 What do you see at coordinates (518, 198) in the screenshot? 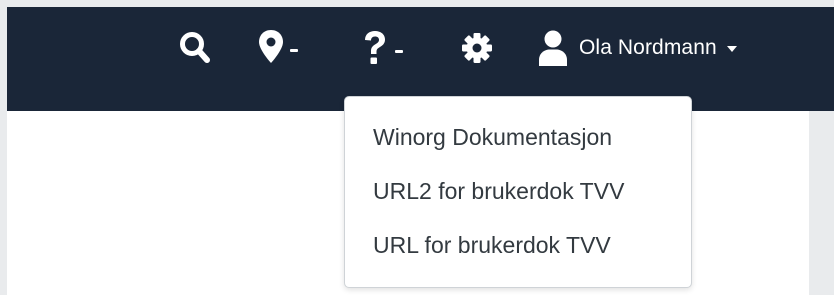
I see `menu-item-url2-brukerdok-tvv: URL2 for brukerdok TVV` at bounding box center [518, 198].